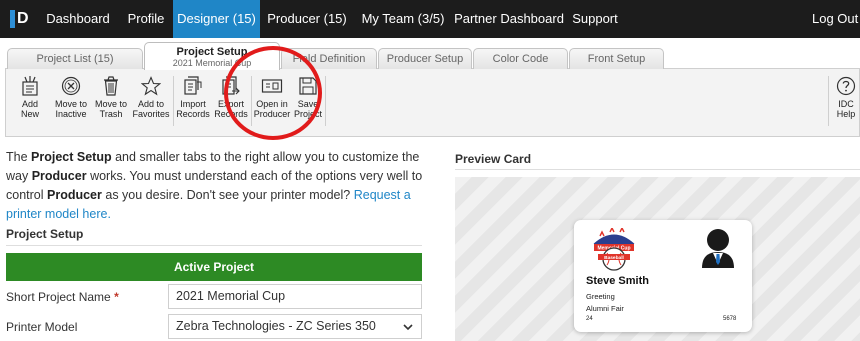 The image size is (860, 341). I want to click on printer-model-value: Zebra Technologies - ZC Series 350, so click(276, 326).